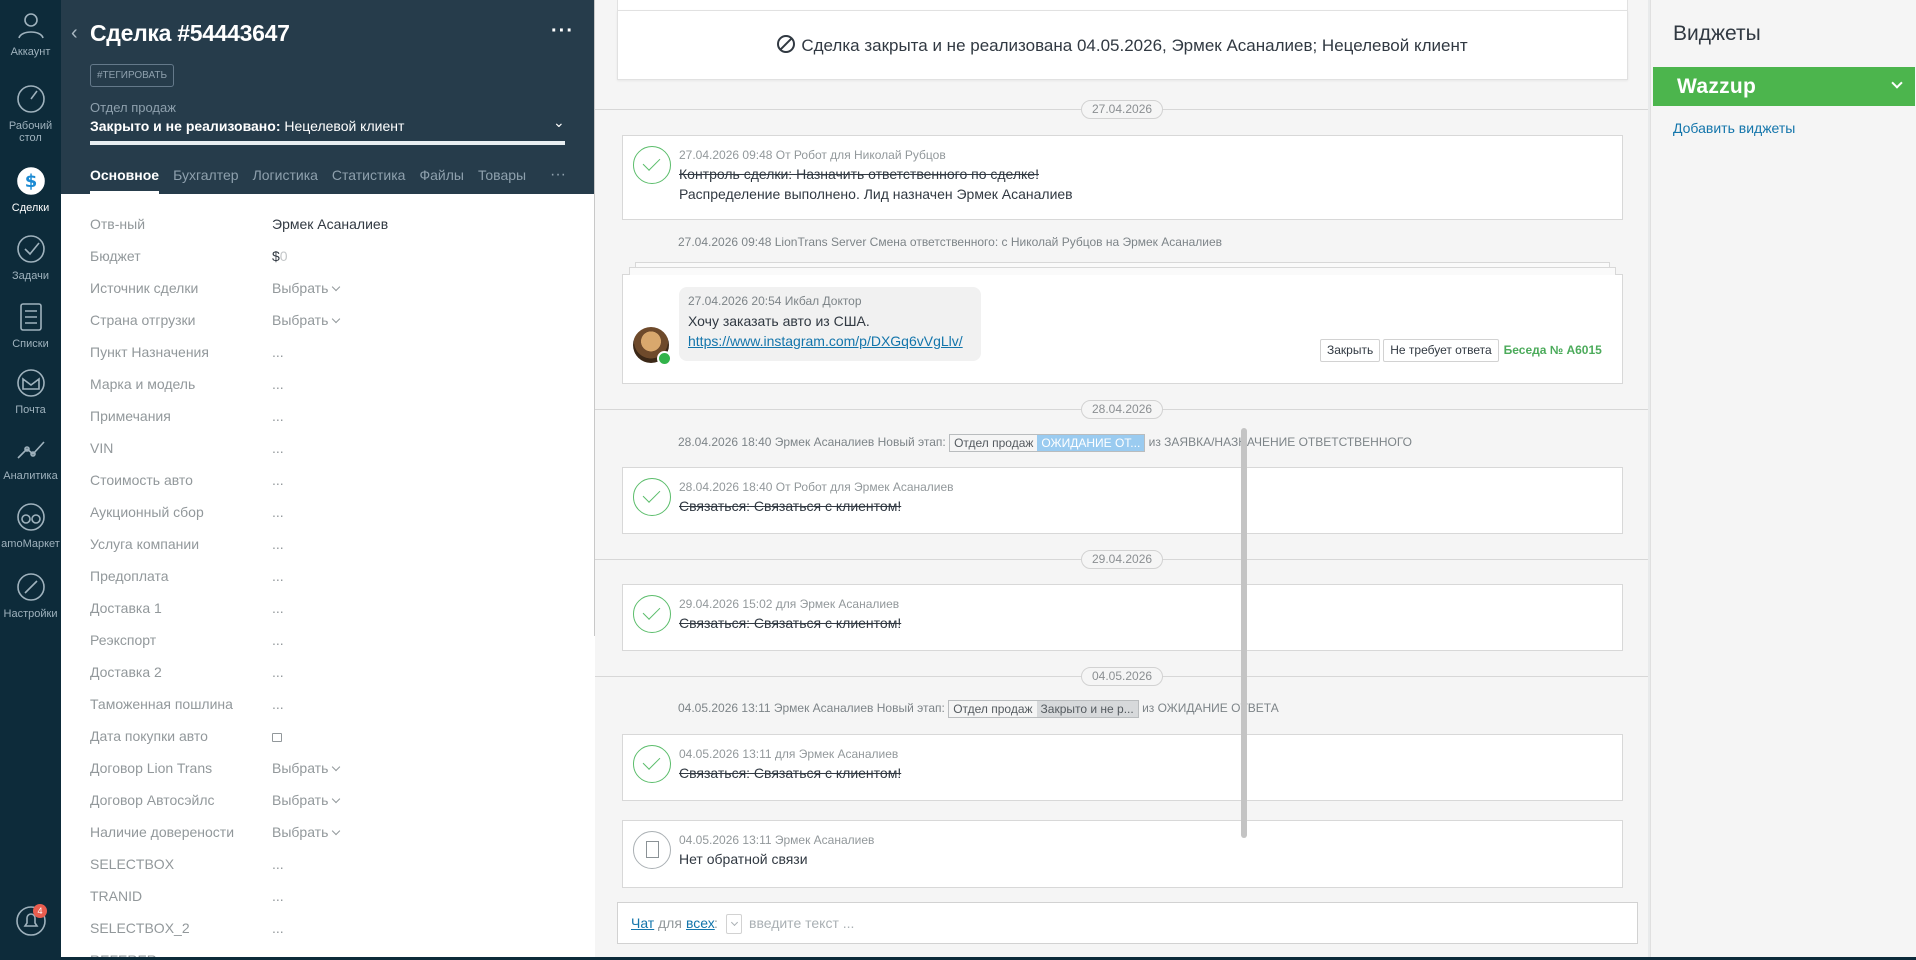  Describe the element at coordinates (1784, 86) in the screenshot. I see `wazzup-widget: Wazzup` at that location.